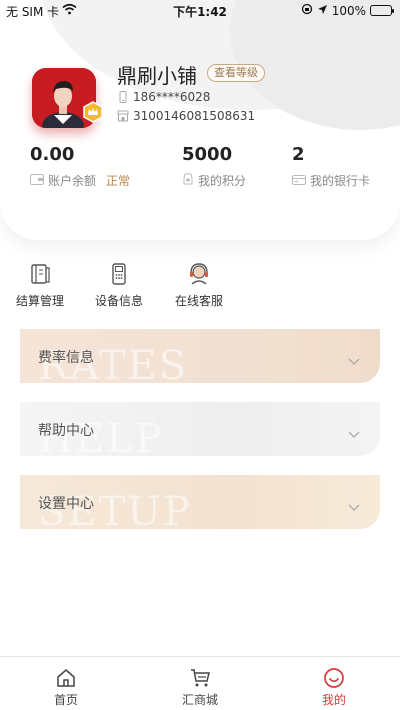 The width and height of the screenshot is (400, 710). What do you see at coordinates (119, 274) in the screenshot?
I see `pos-device-icon` at bounding box center [119, 274].